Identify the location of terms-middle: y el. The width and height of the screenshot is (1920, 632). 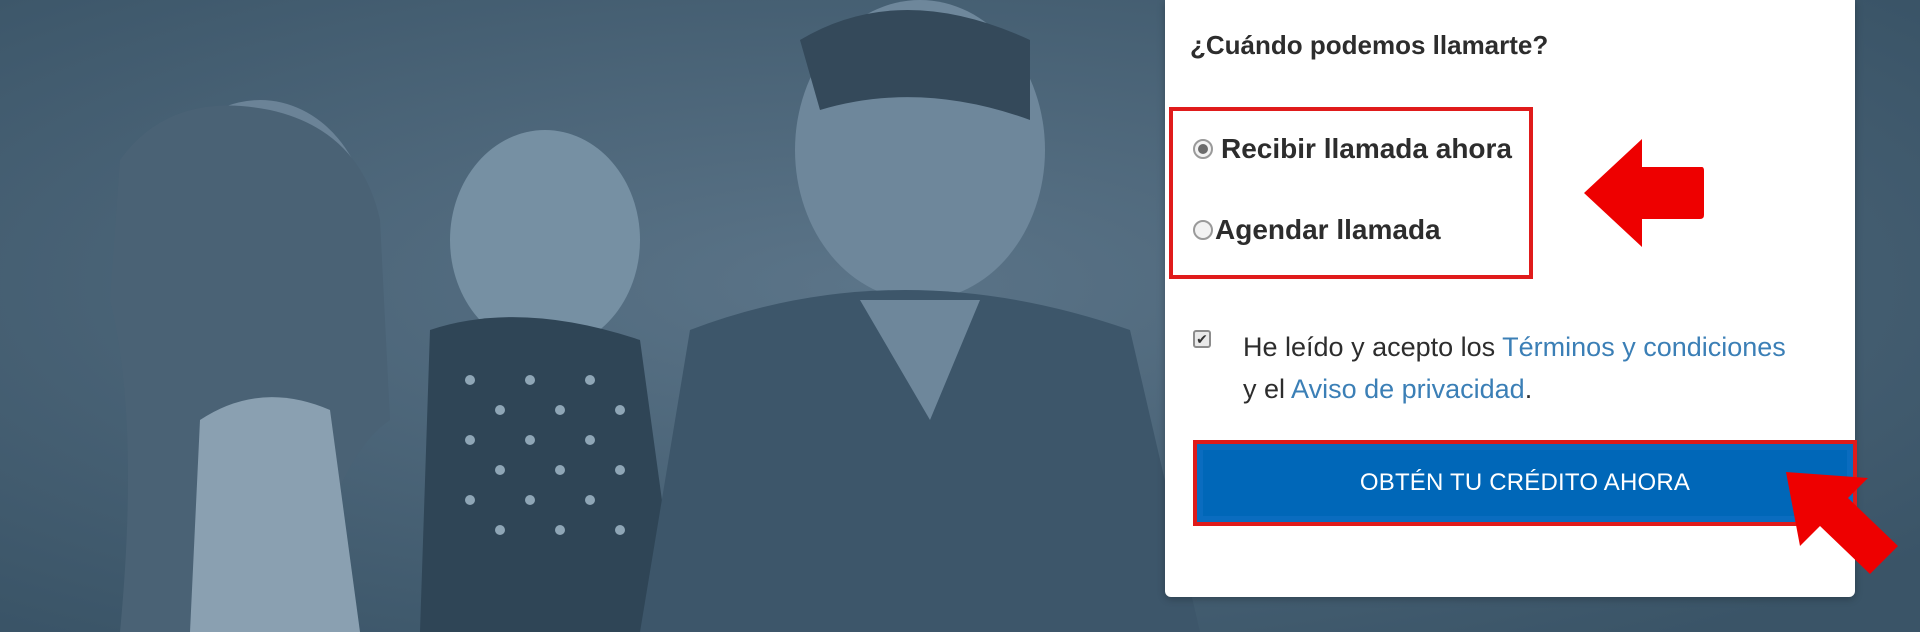
(1264, 389).